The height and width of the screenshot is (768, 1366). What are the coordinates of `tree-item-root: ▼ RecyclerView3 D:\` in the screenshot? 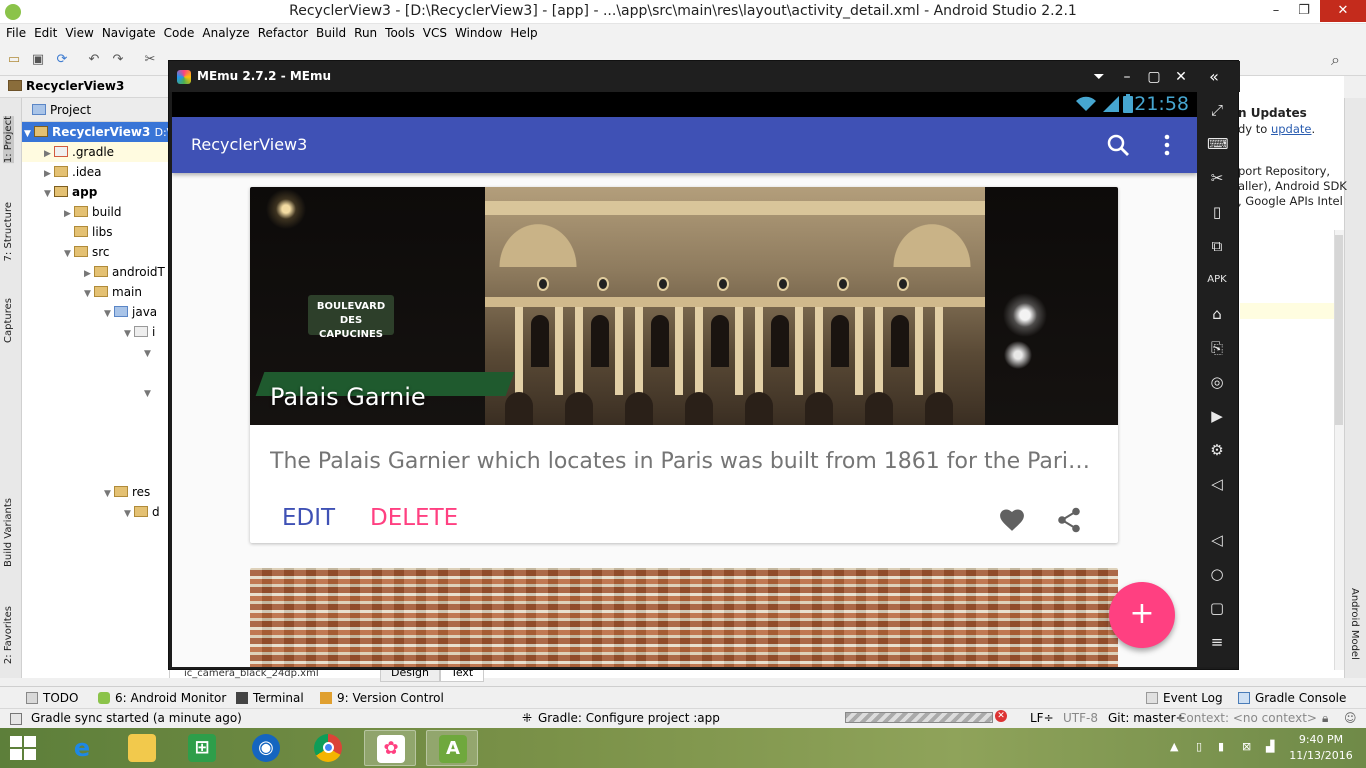 It's located at (95, 132).